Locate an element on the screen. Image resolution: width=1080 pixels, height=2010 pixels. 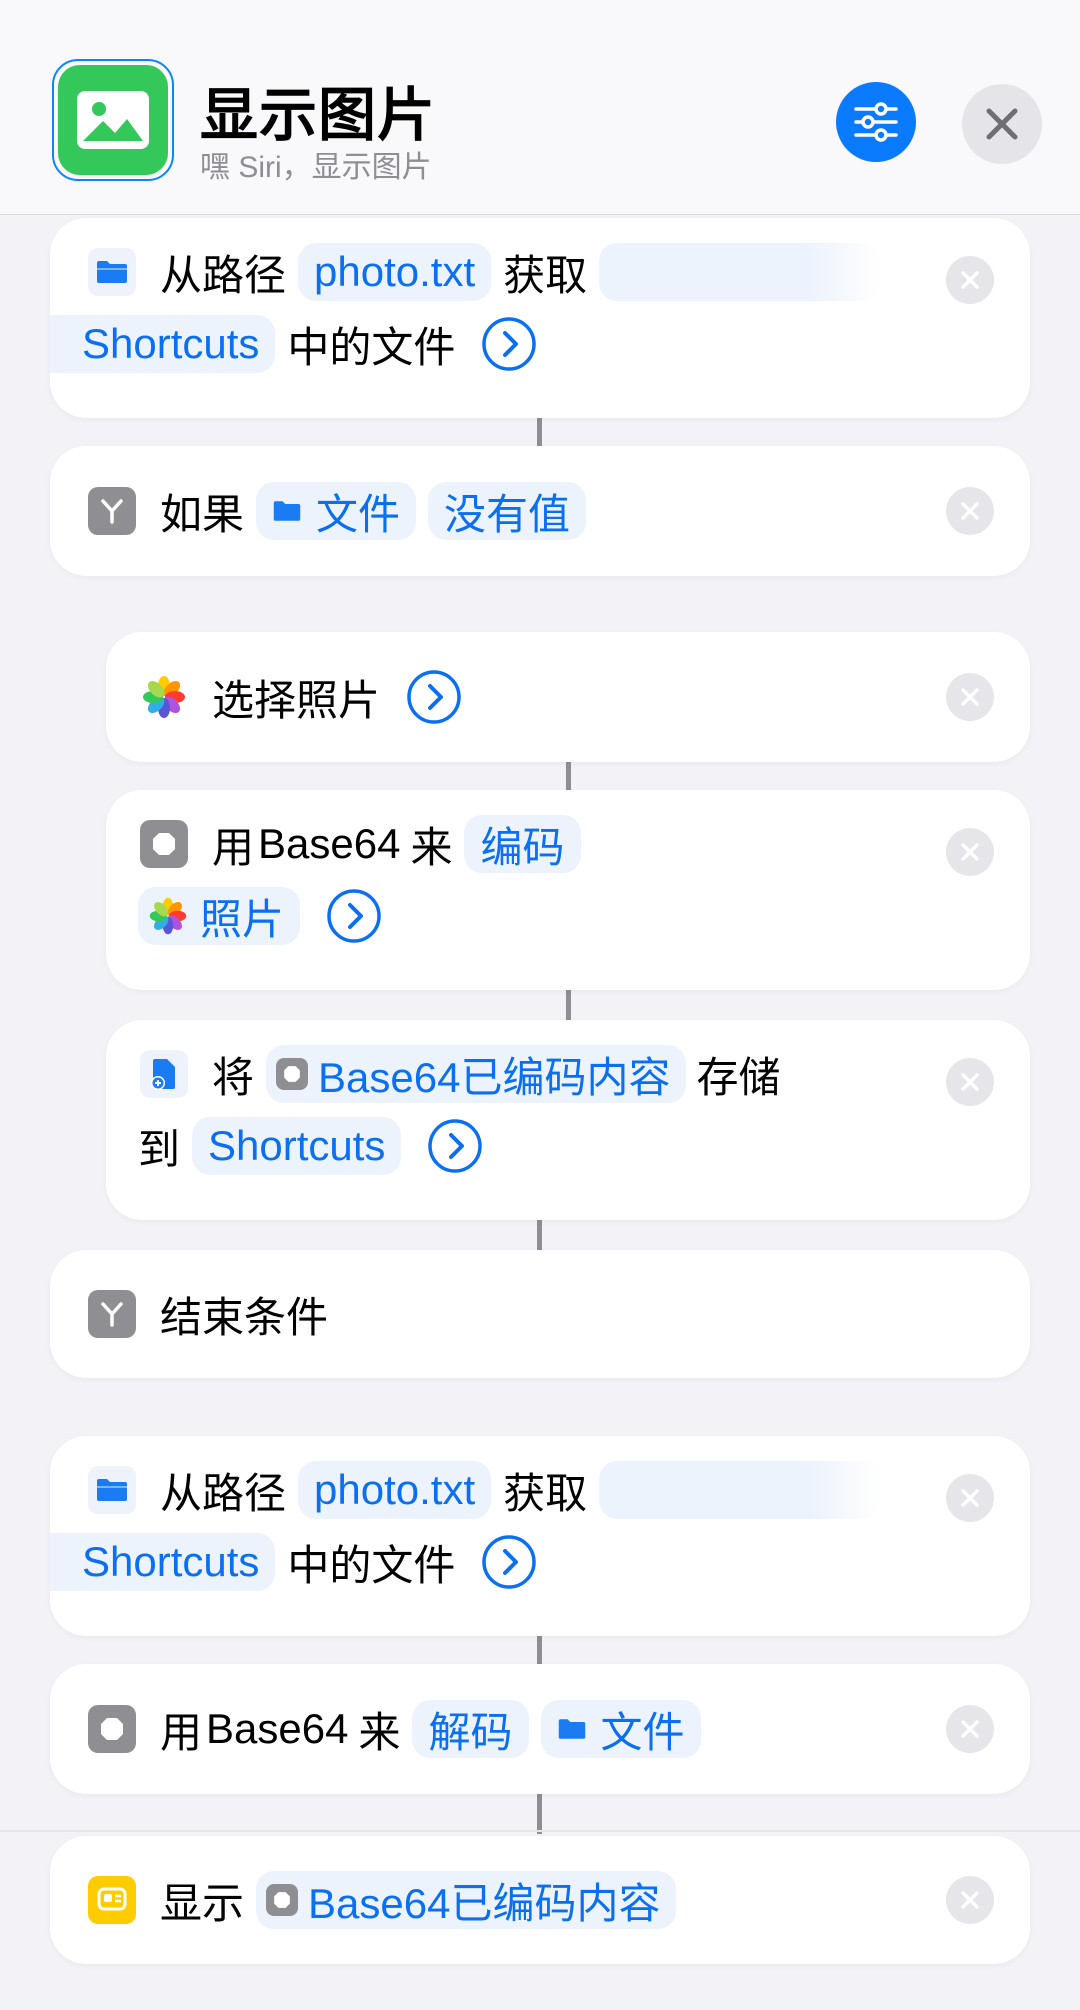
mode-token: 编码 is located at coordinates (522, 844).